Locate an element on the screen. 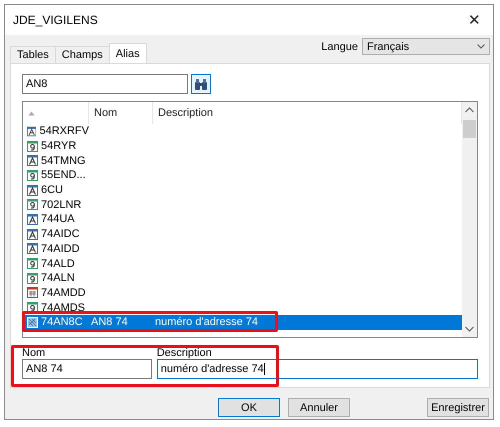  alias-text: 74AN8C is located at coordinates (62, 322).